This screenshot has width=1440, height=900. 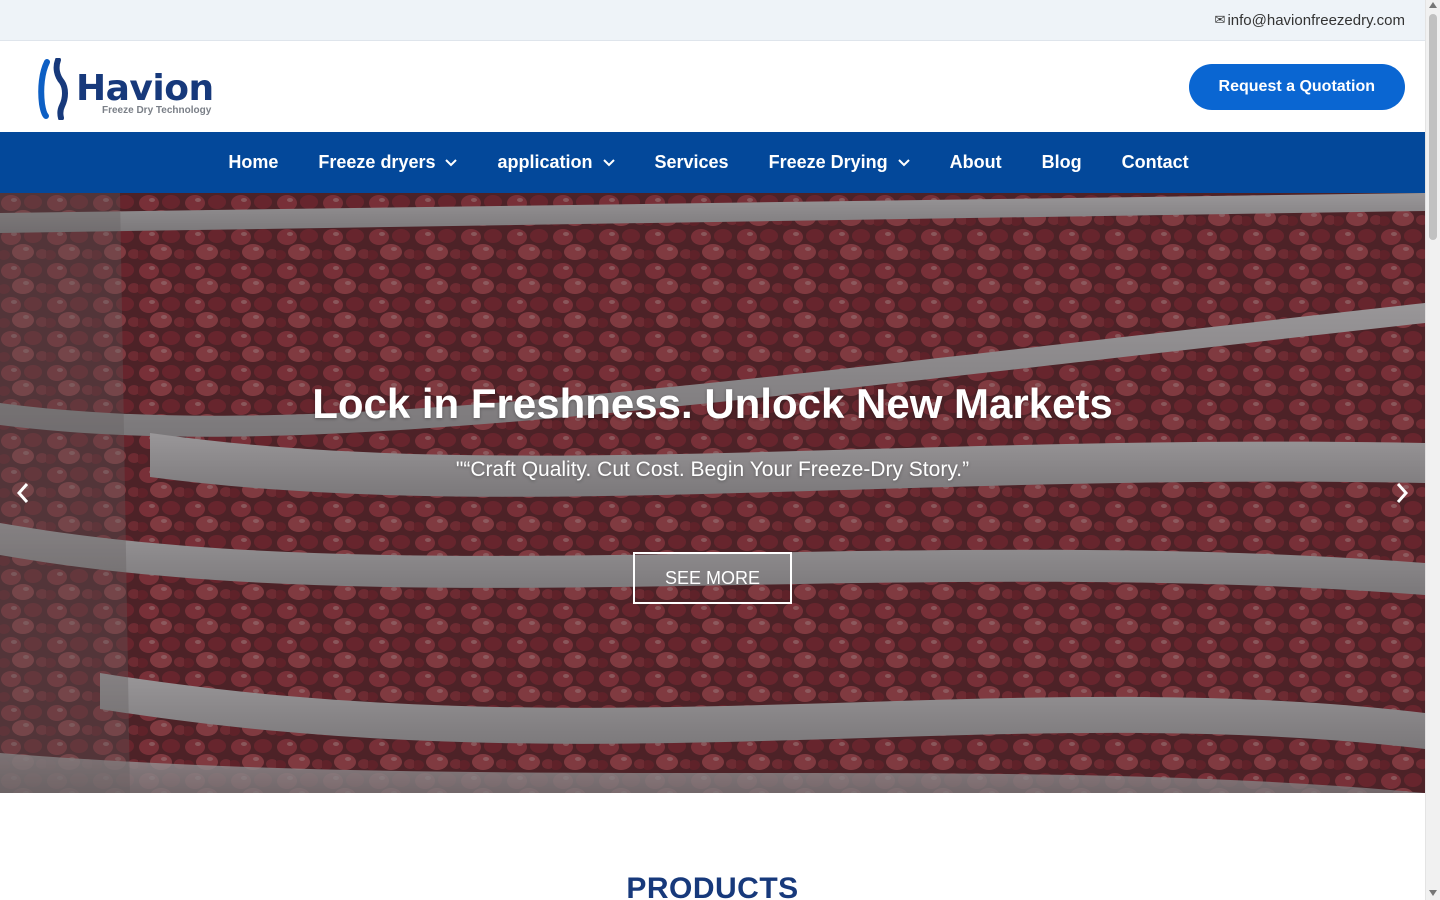 I want to click on request-quotation-button: Request a Quotation, so click(x=1296, y=86).